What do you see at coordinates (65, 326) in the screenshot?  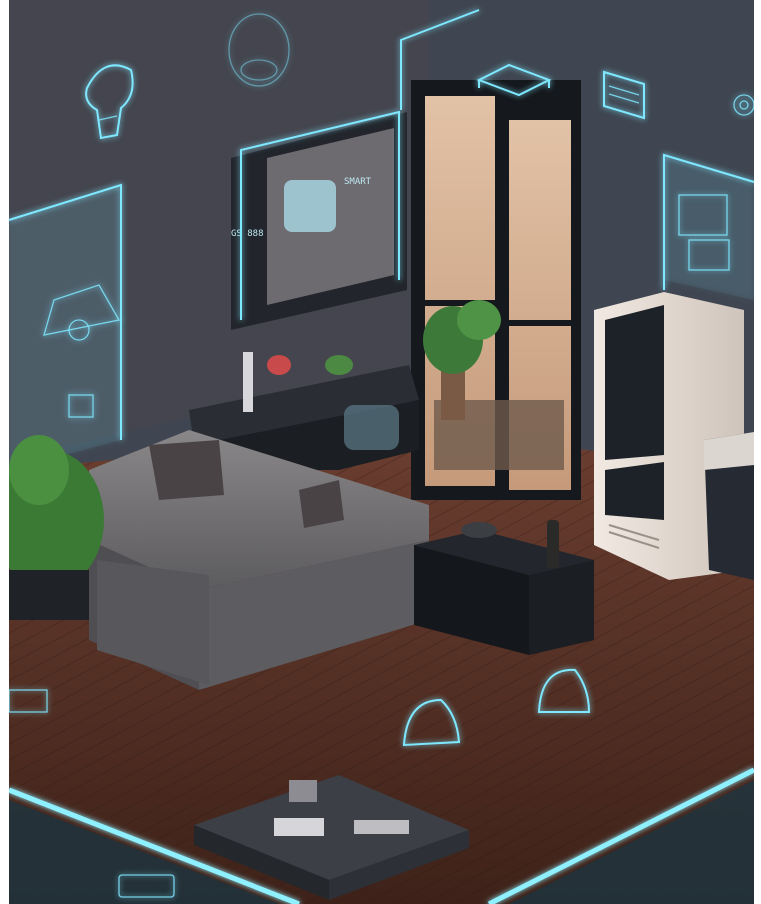 I see `appliance-panel-icon` at bounding box center [65, 326].